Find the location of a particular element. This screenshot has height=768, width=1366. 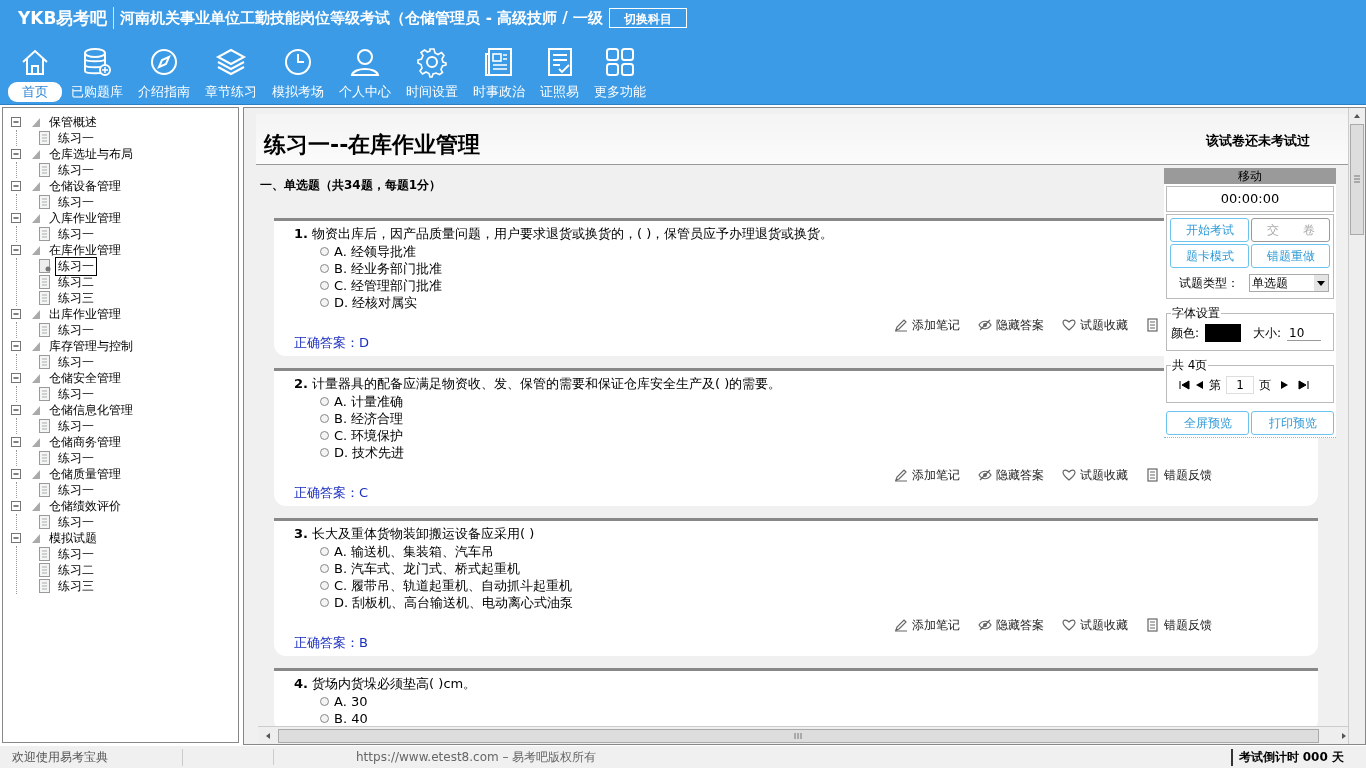

tree-group: 入库作业管理 is located at coordinates (85, 218).